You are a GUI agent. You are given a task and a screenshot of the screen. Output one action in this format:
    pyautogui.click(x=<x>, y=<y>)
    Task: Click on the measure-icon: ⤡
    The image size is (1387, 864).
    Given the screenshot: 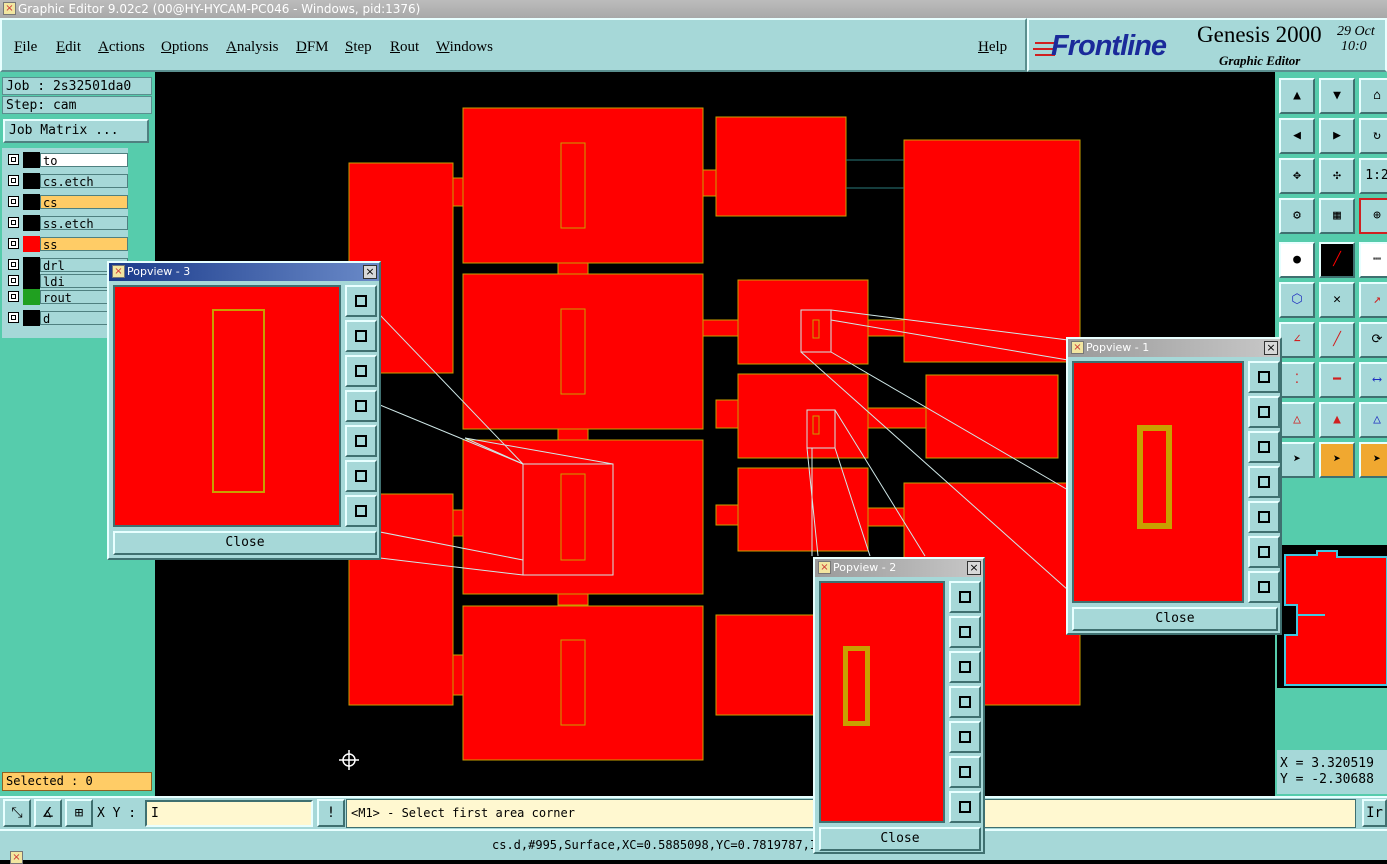 What is the action you would take?
    pyautogui.click(x=17, y=813)
    